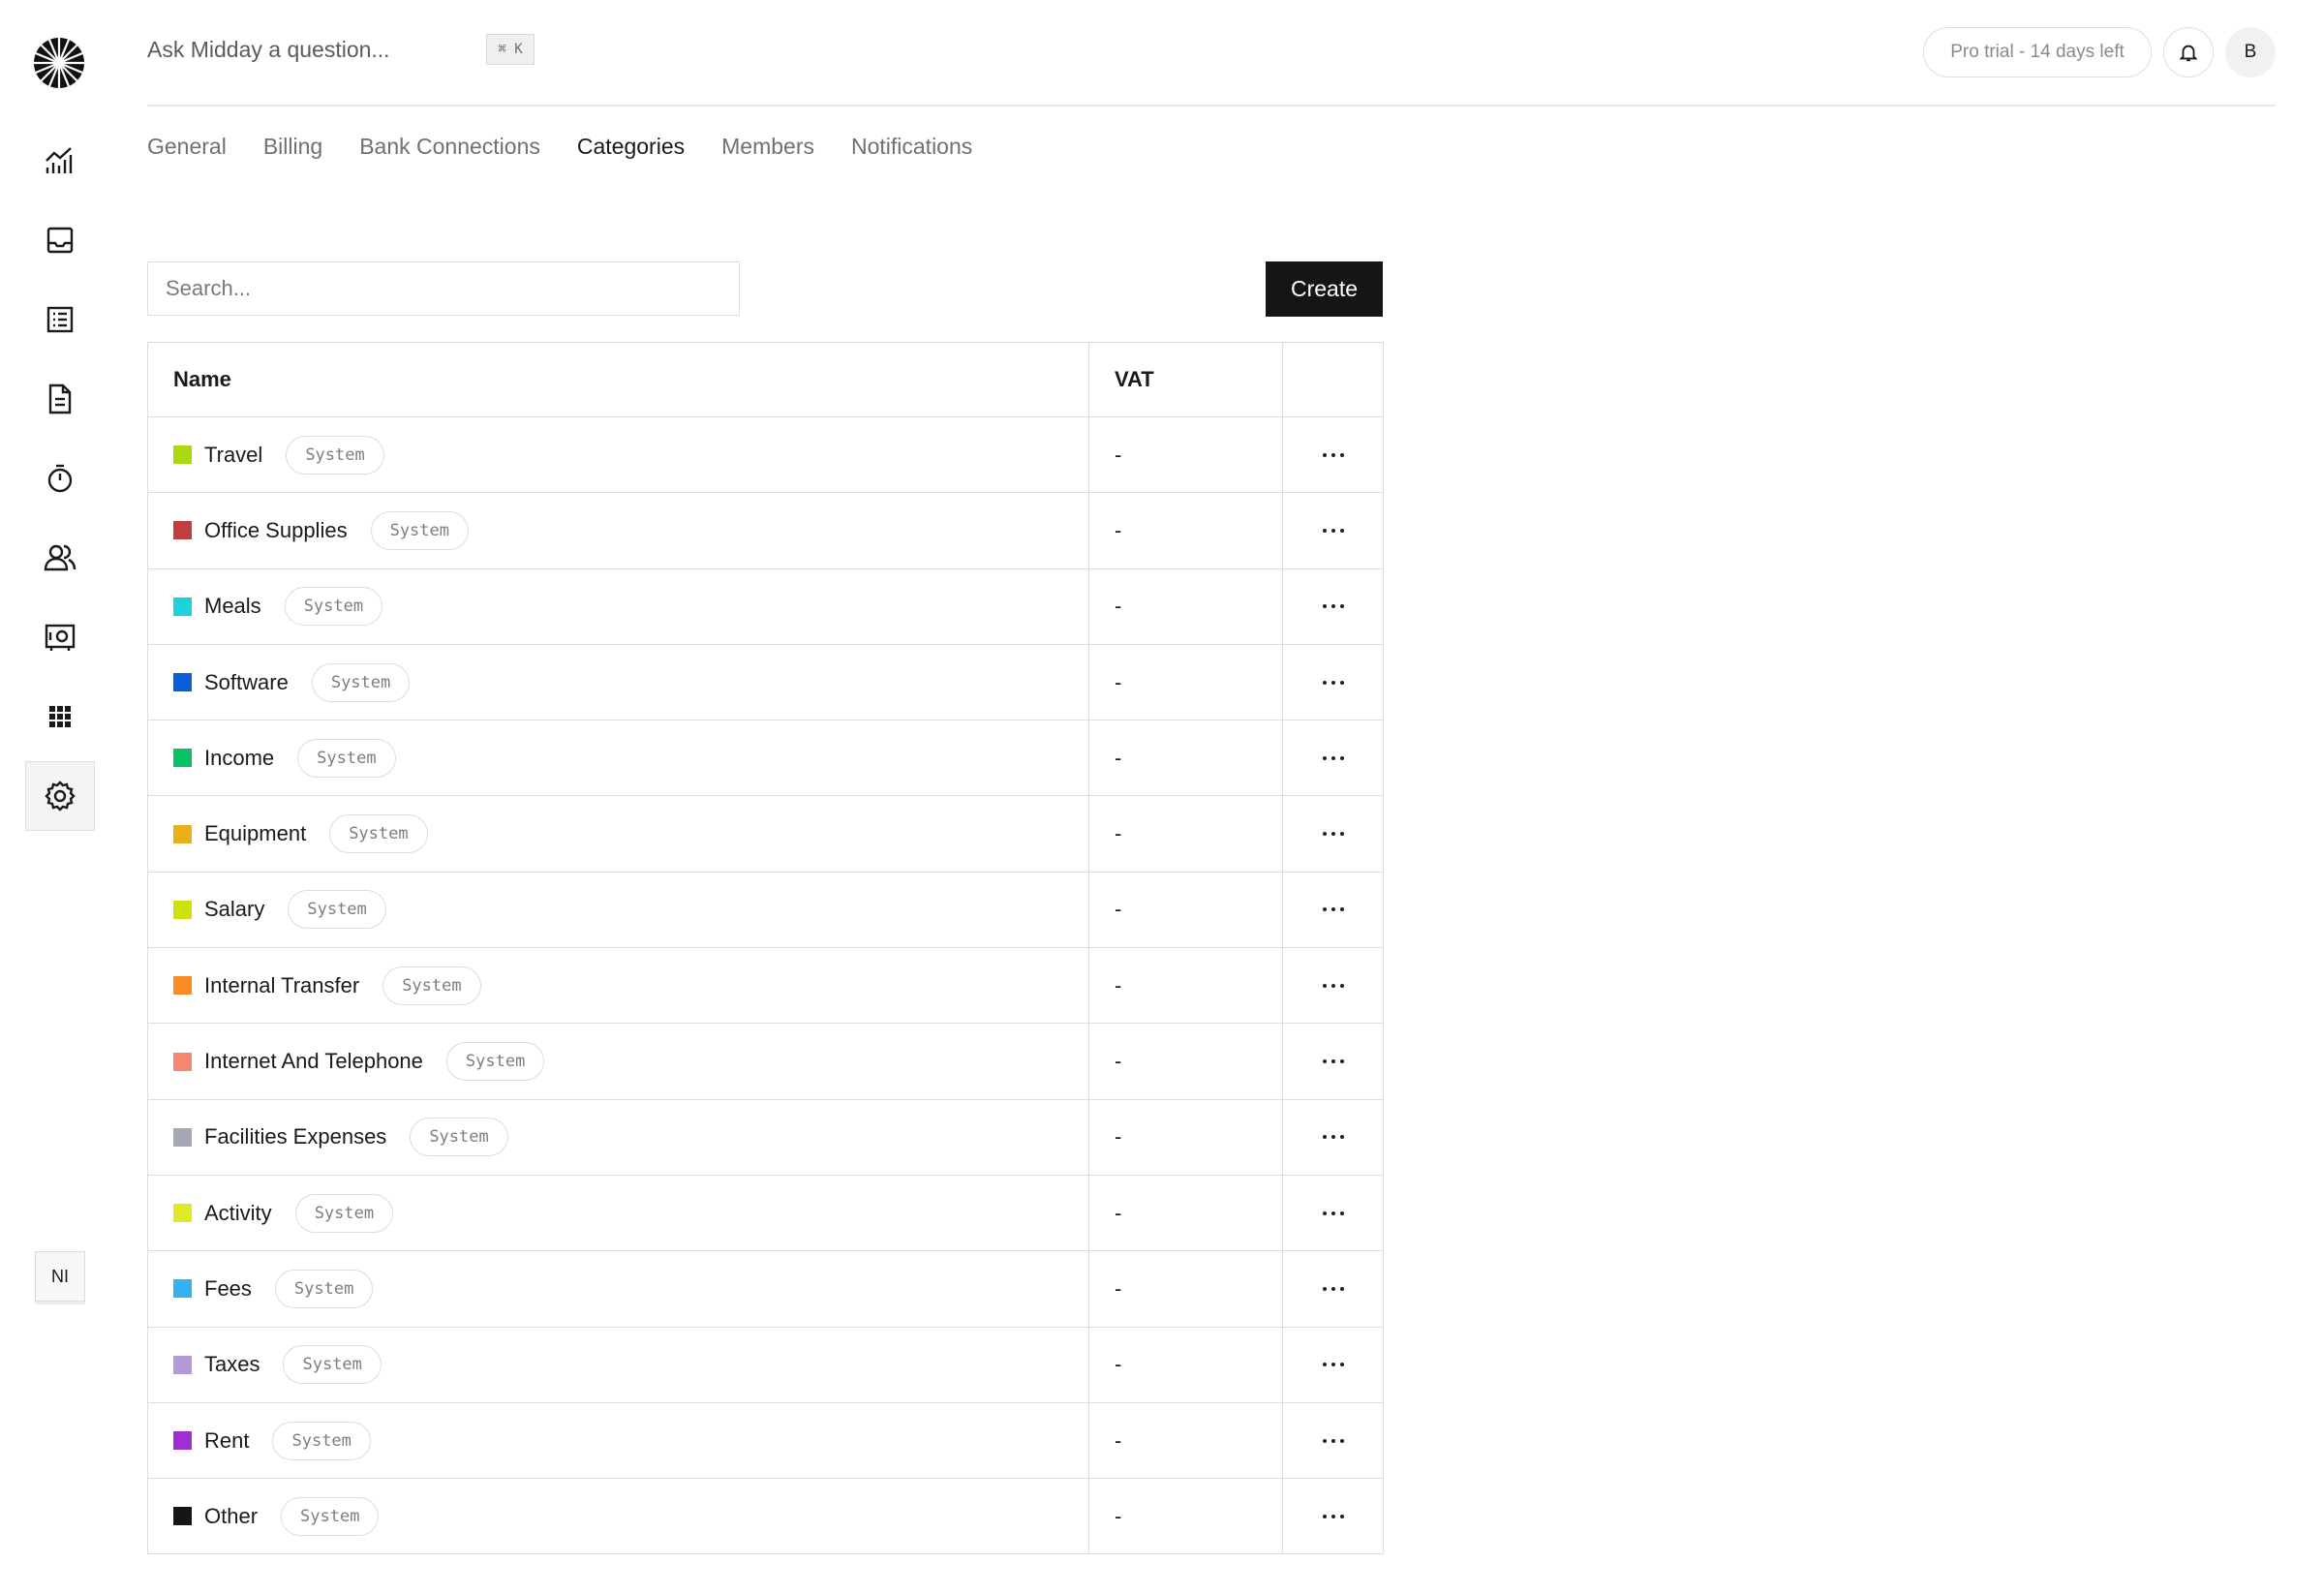 The width and height of the screenshot is (2324, 1594). I want to click on category-cell: Taxes System, so click(619, 1364).